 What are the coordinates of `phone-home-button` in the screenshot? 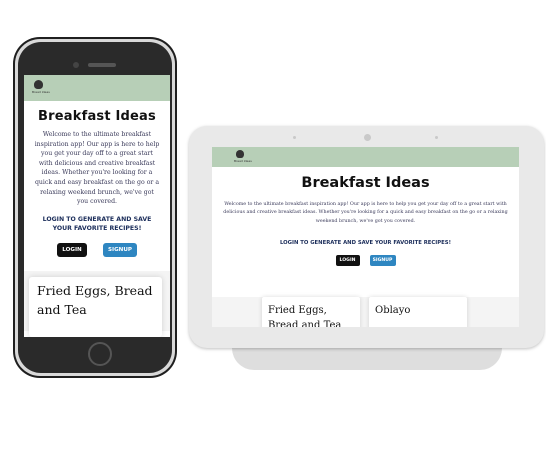 It's located at (100, 354).